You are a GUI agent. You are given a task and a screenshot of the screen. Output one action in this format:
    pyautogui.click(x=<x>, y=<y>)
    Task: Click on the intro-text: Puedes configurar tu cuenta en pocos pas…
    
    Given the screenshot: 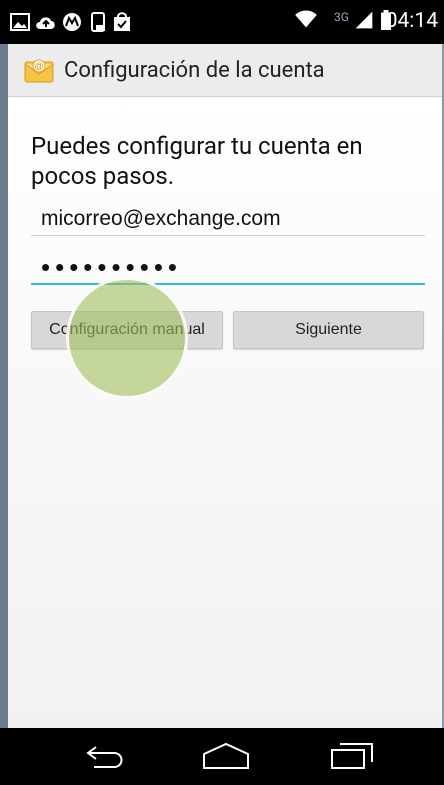 What is the action you would take?
    pyautogui.click(x=197, y=161)
    